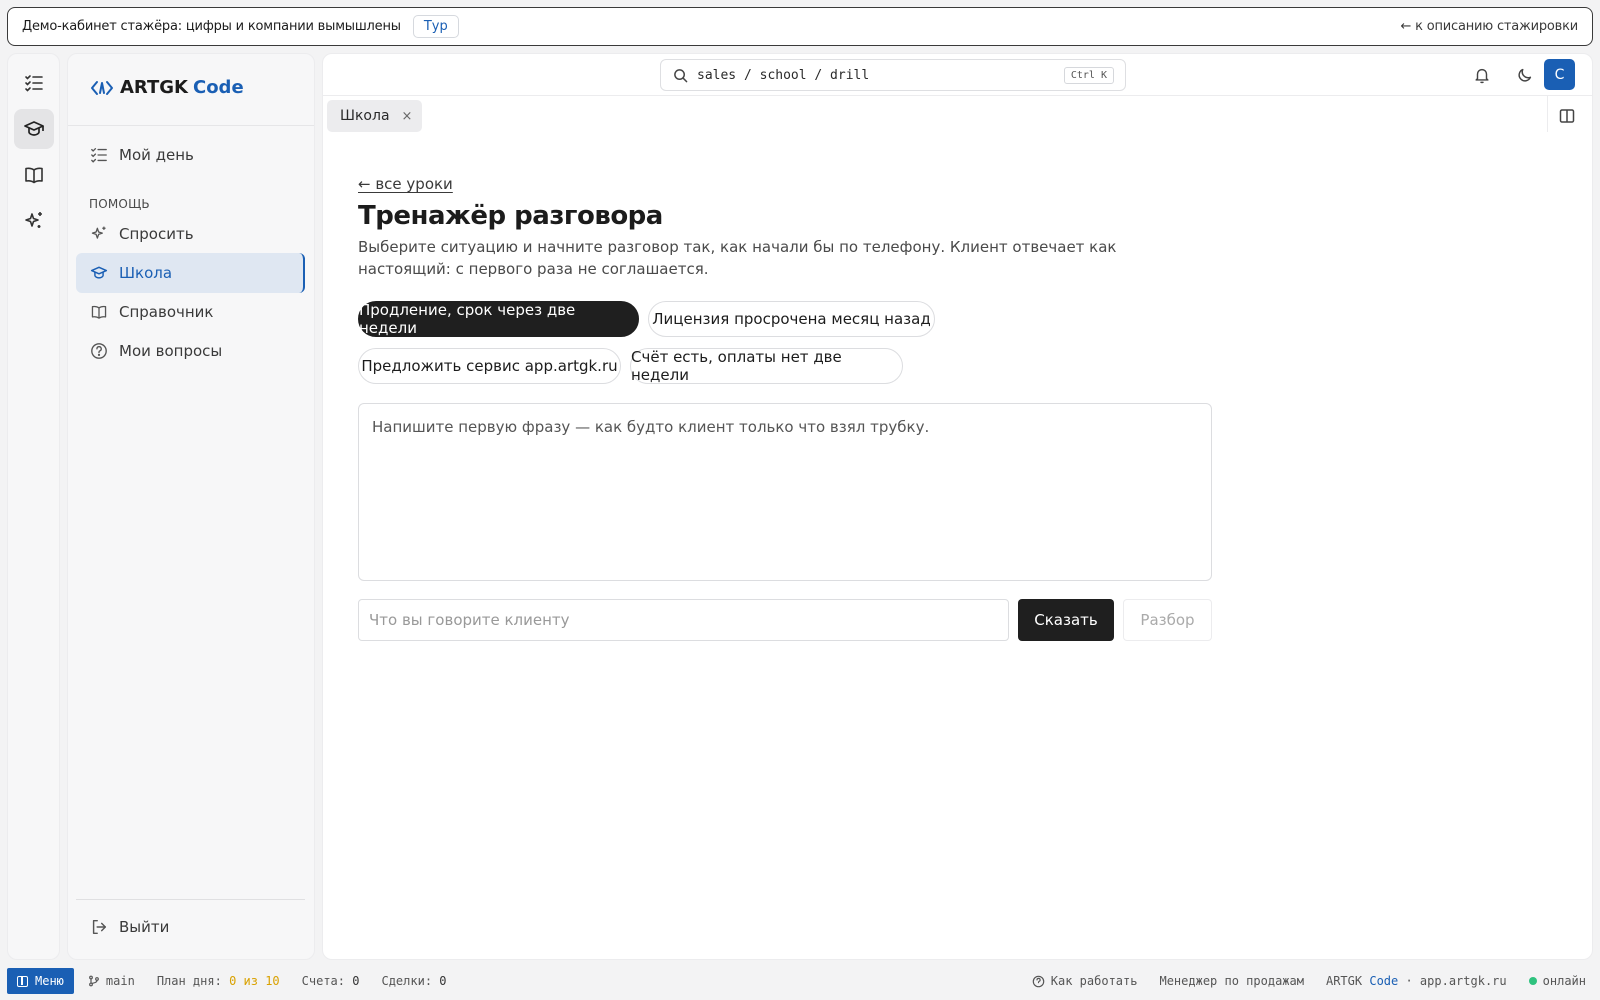 Image resolution: width=1600 pixels, height=1000 pixels. I want to click on online-status: онлайн, so click(1557, 981).